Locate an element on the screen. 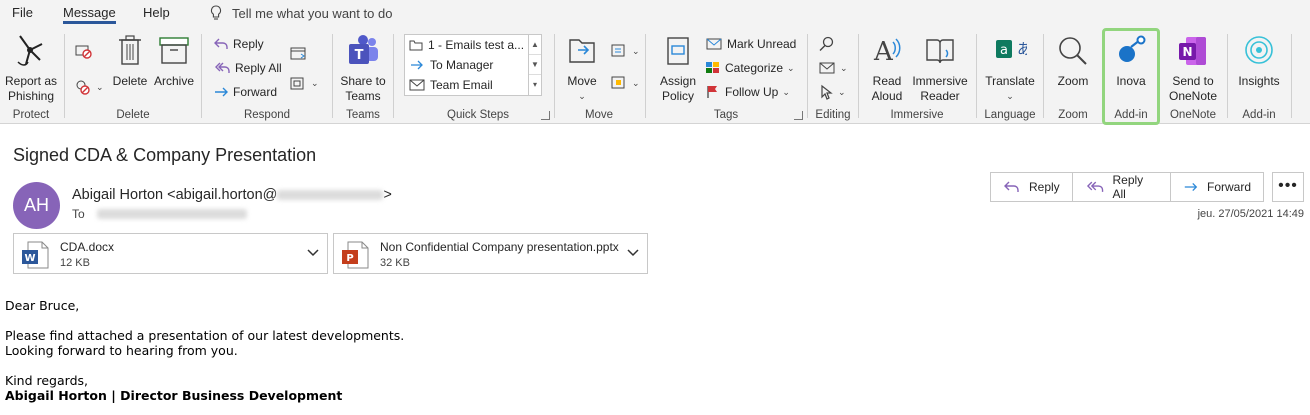 This screenshot has height=415, width=1310. more-actions-button: ••• is located at coordinates (1288, 187).